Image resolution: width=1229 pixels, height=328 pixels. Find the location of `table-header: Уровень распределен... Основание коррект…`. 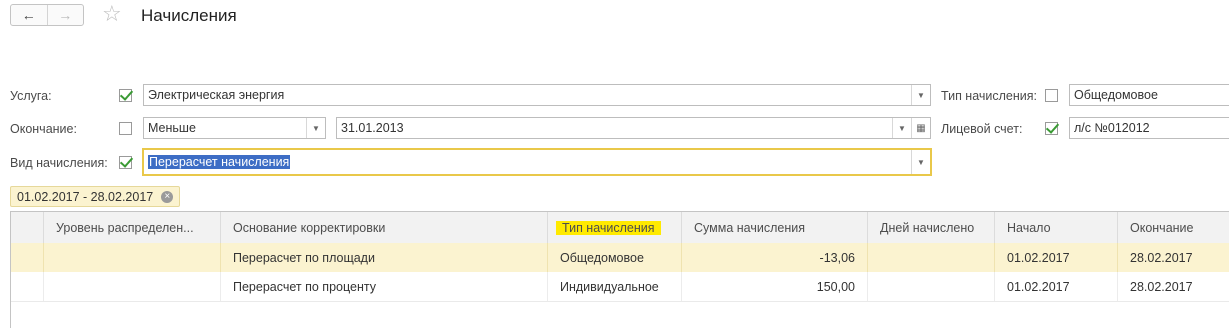

table-header: Уровень распределен... Основание коррект… is located at coordinates (620, 228).